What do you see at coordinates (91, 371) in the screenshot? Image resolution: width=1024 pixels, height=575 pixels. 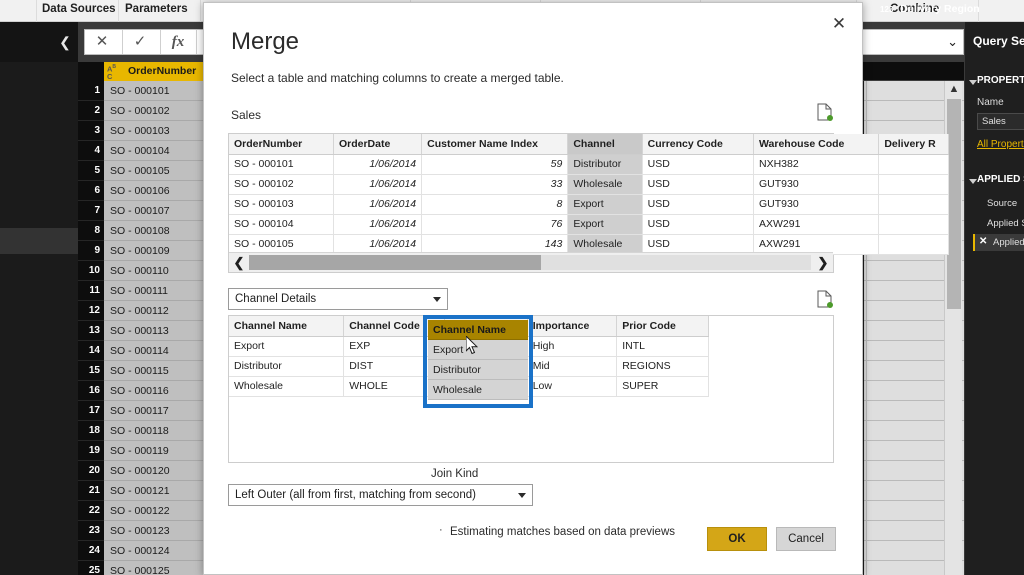 I see `grid-row-number: 15` at bounding box center [91, 371].